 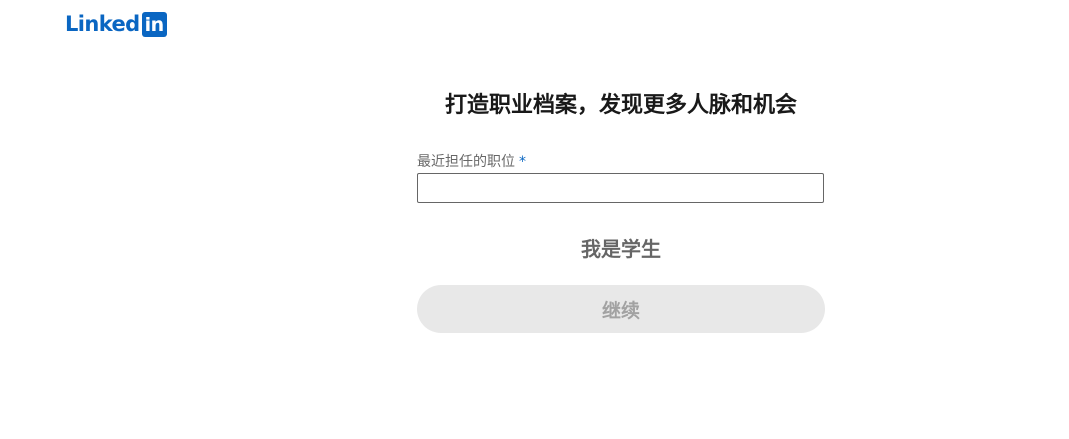 I want to click on job-title-label-text: 最近担任的职位, so click(x=466, y=162).